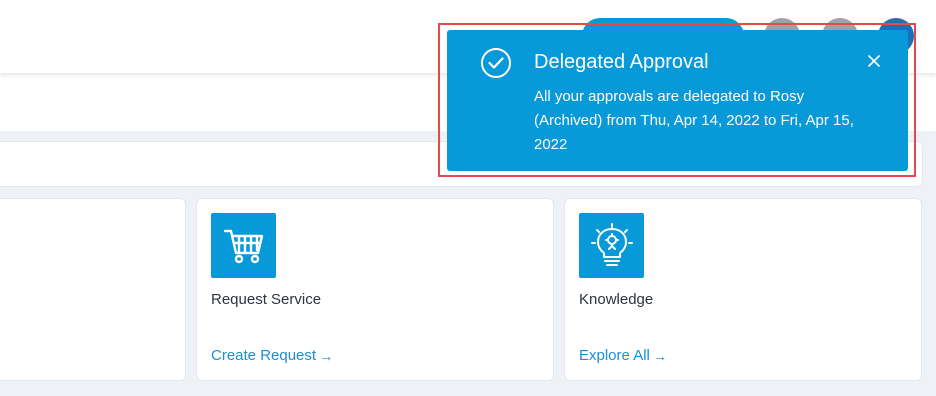 The width and height of the screenshot is (936, 396). Describe the element at coordinates (611, 245) in the screenshot. I see `lightbulb-icon` at that location.